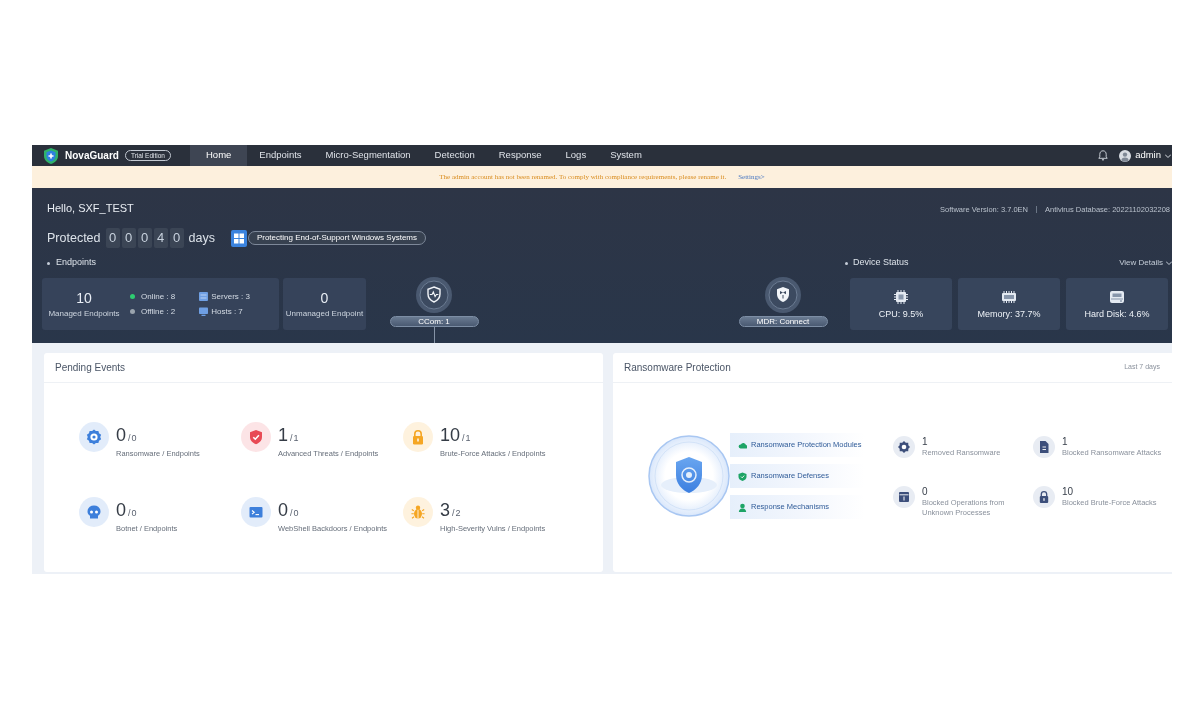 This screenshot has width=1200, height=720. Describe the element at coordinates (626, 155) in the screenshot. I see `nav-tab: System` at that location.